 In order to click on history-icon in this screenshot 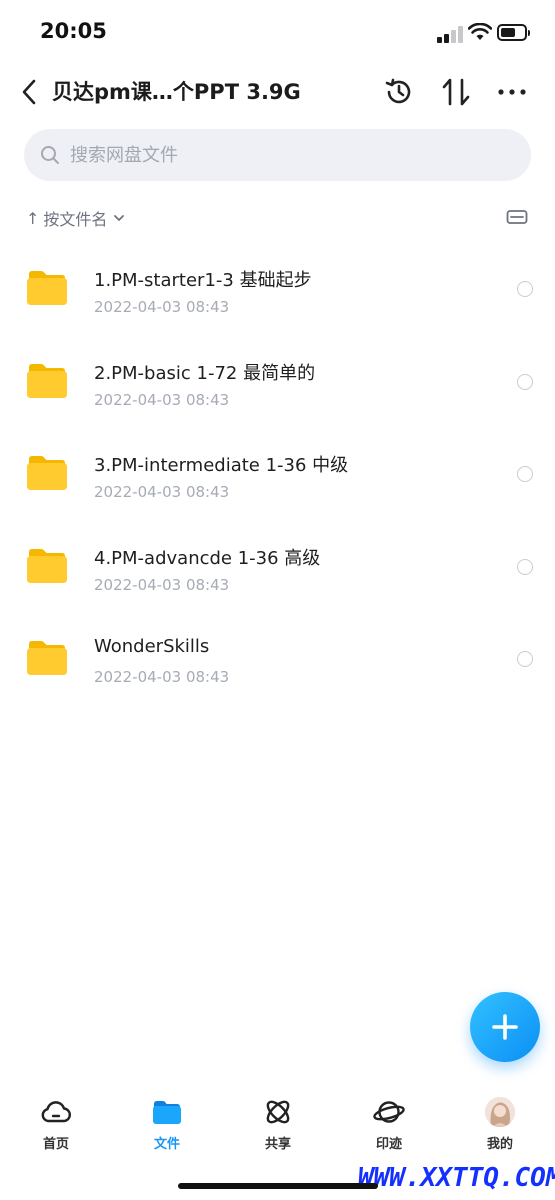, I will do `click(398, 91)`.